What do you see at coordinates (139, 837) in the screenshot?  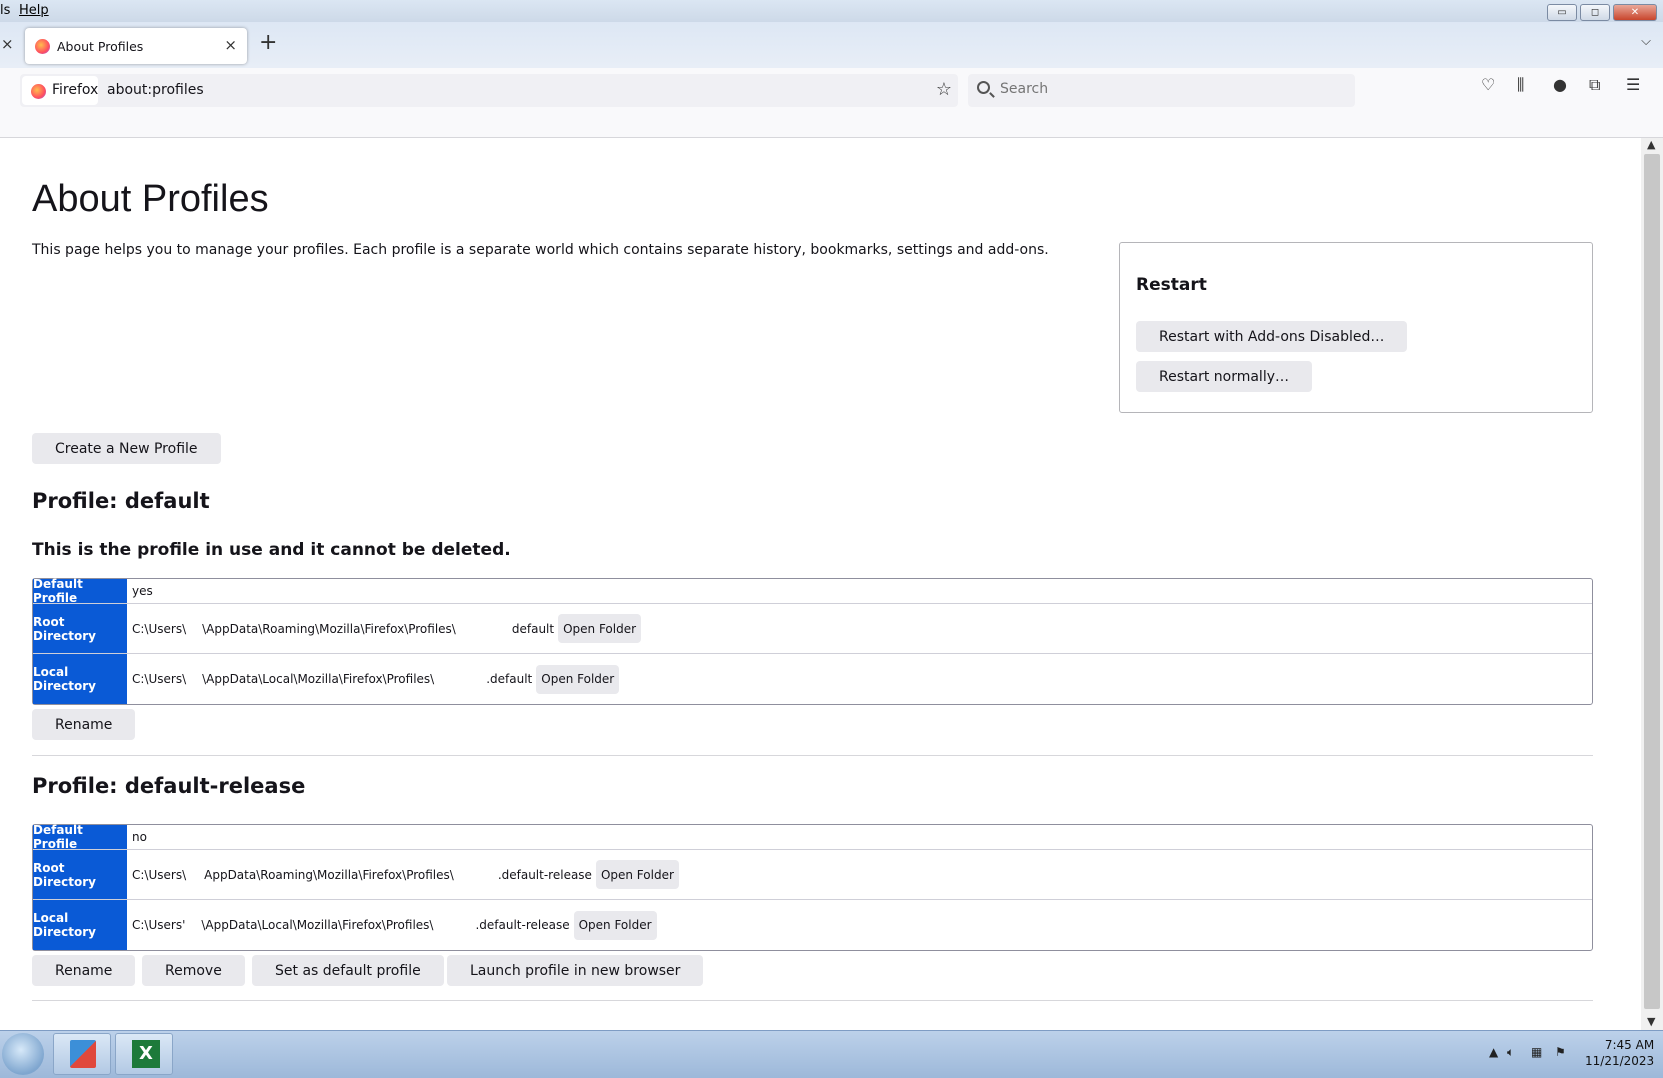 I see `default-profile-value: no` at bounding box center [139, 837].